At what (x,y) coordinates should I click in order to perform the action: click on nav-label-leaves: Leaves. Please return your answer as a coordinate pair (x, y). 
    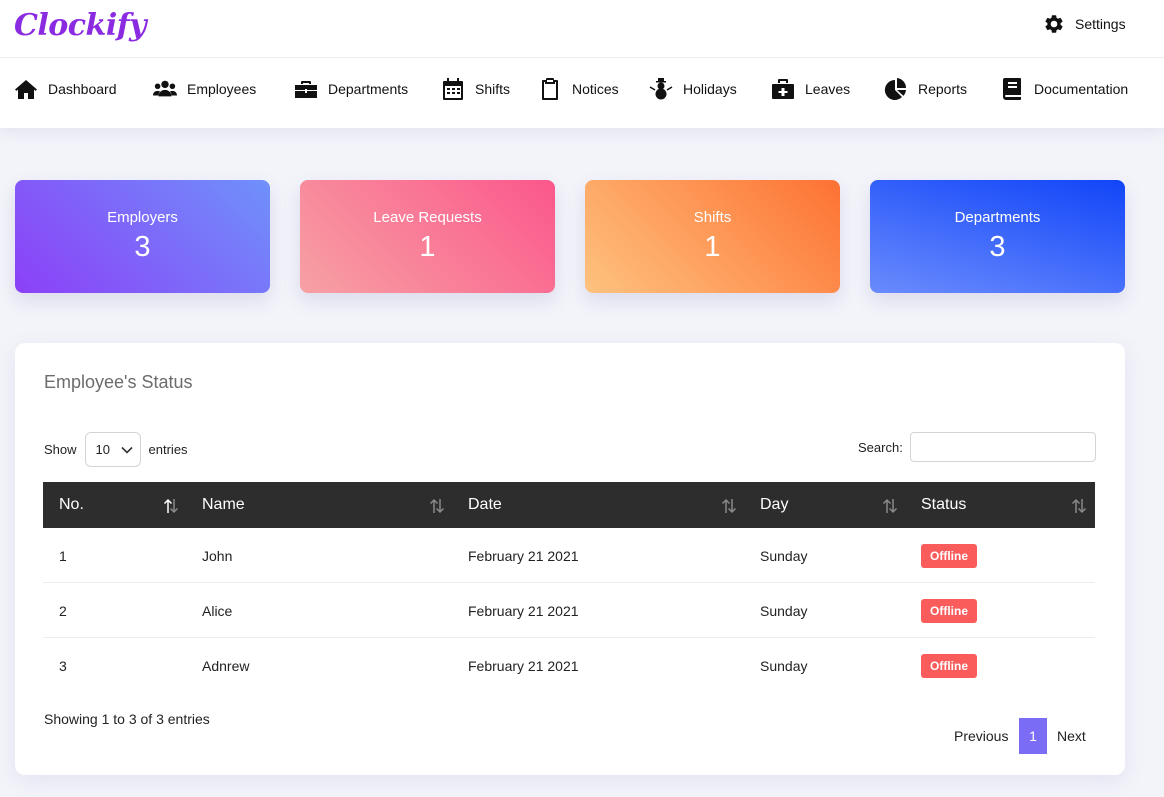
    Looking at the image, I should click on (828, 89).